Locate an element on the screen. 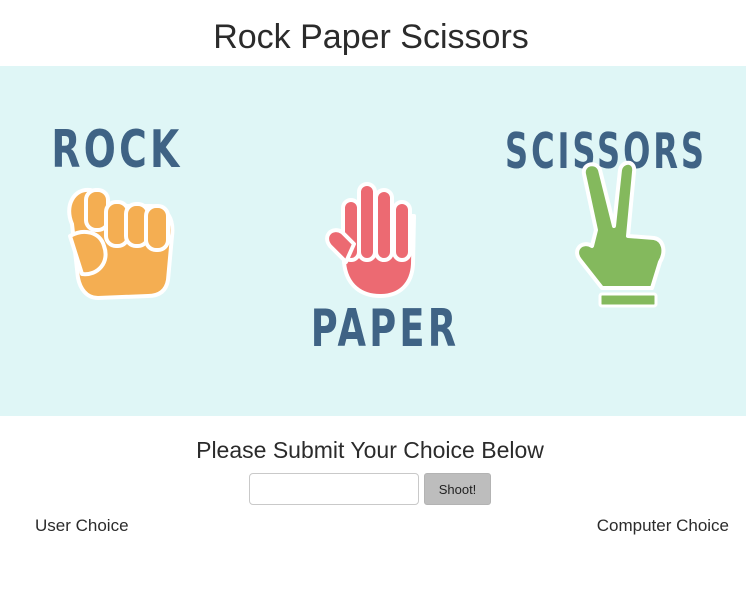  page-title: Rock Paper Scissors is located at coordinates (371, 37).